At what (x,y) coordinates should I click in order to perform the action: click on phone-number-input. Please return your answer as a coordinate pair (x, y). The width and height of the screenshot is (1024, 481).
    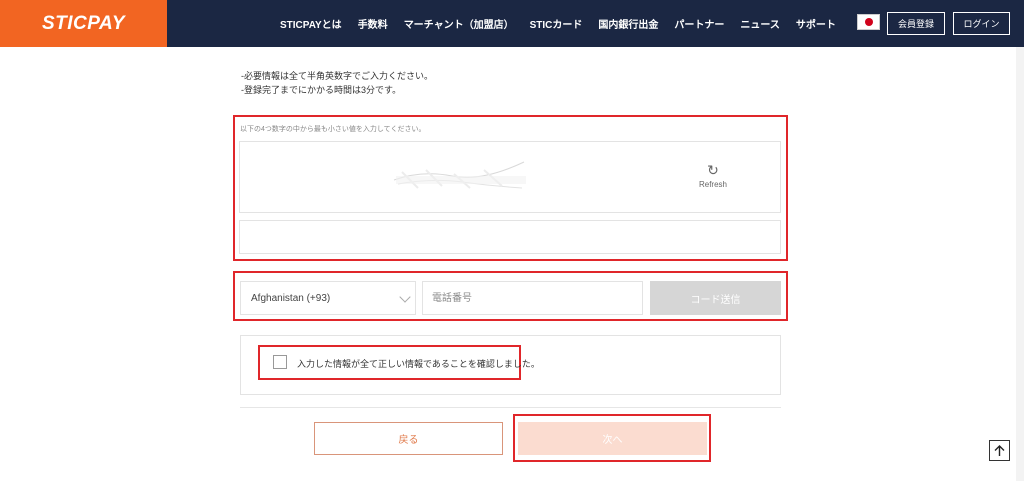
    Looking at the image, I should click on (532, 298).